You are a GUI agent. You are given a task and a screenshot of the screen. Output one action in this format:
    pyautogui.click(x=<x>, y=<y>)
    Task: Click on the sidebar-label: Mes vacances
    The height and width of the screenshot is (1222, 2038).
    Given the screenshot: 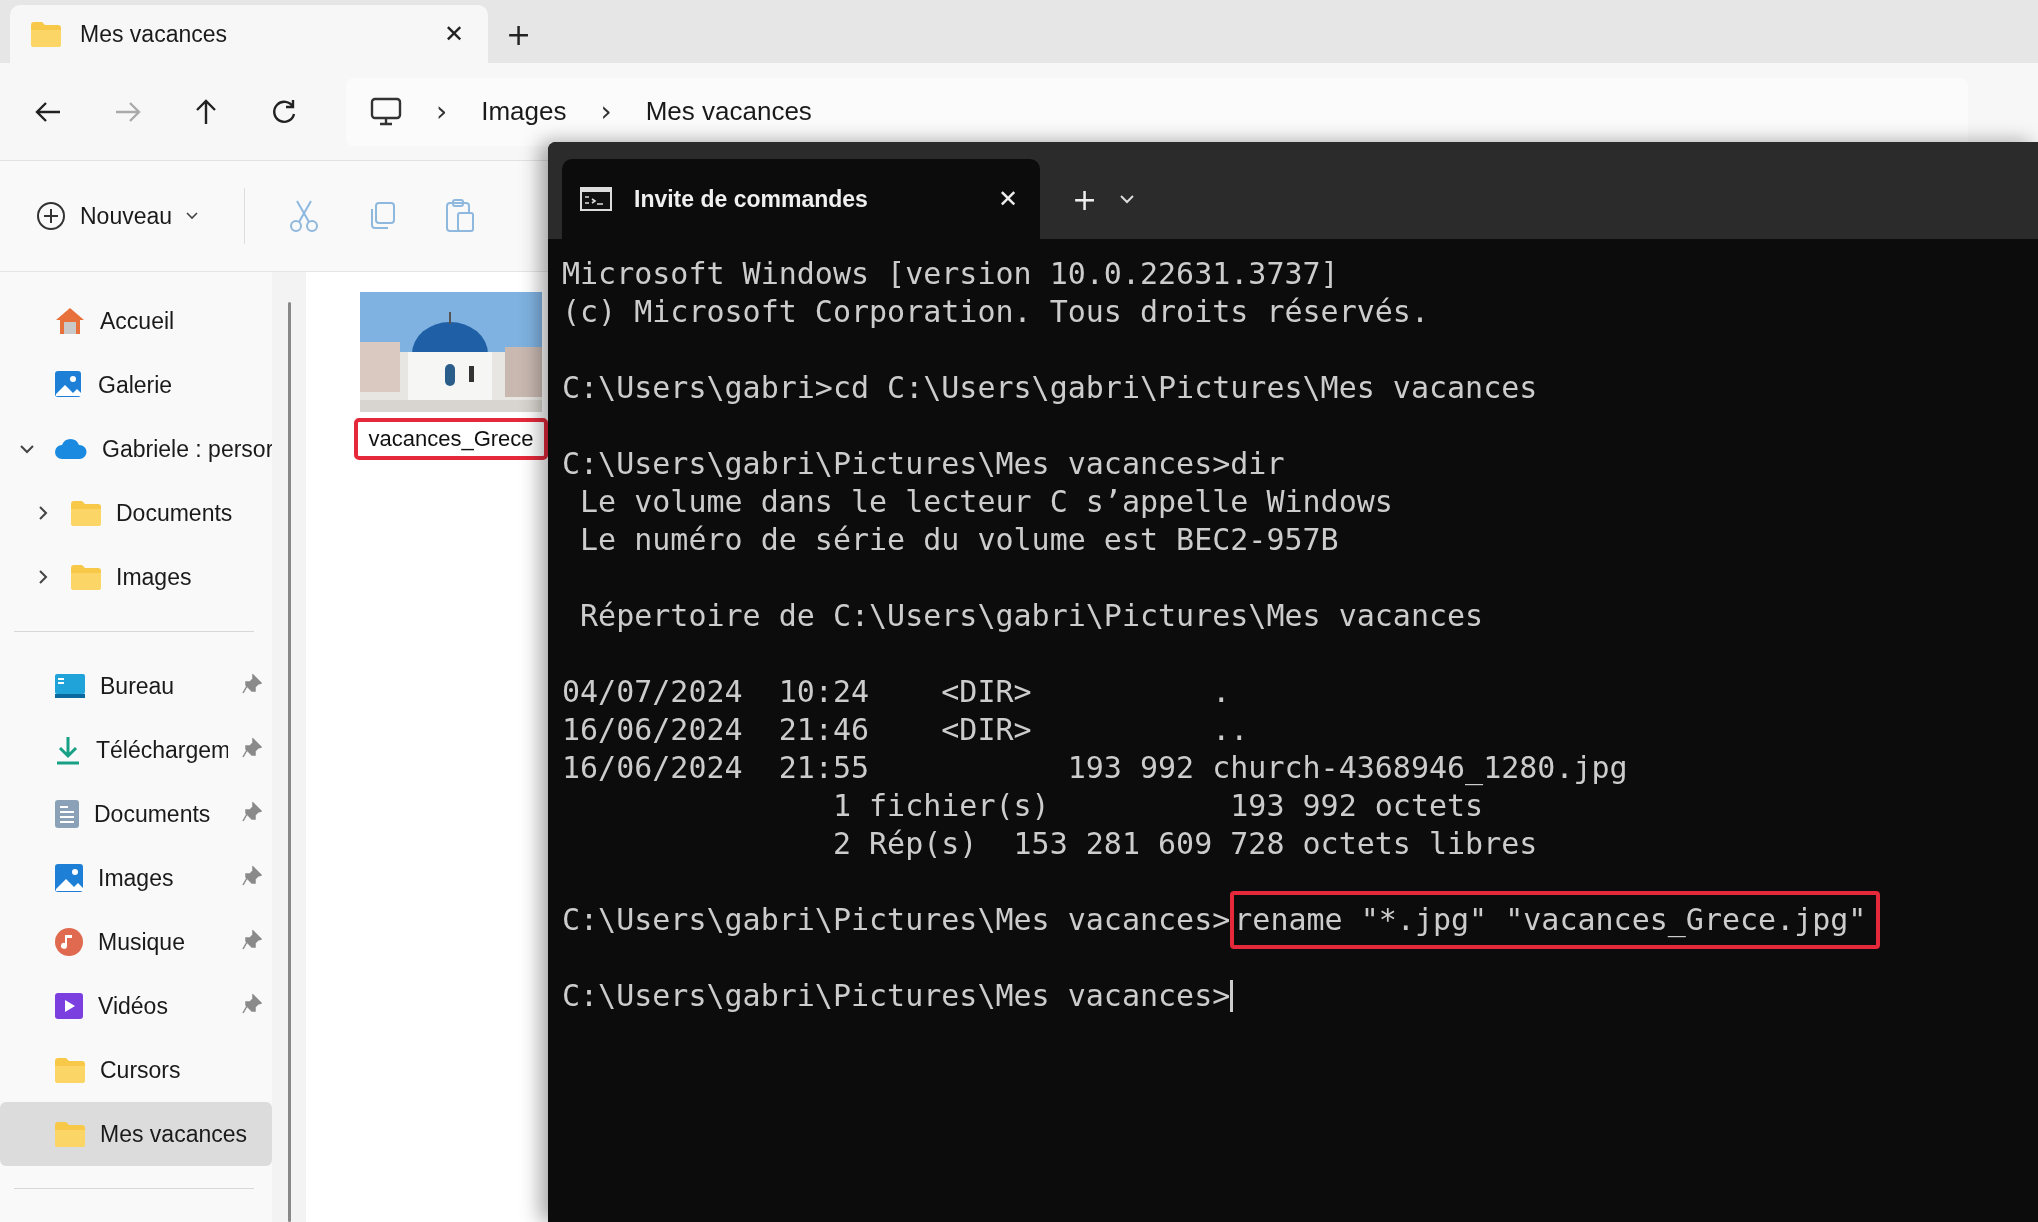 What is the action you would take?
    pyautogui.click(x=174, y=1134)
    